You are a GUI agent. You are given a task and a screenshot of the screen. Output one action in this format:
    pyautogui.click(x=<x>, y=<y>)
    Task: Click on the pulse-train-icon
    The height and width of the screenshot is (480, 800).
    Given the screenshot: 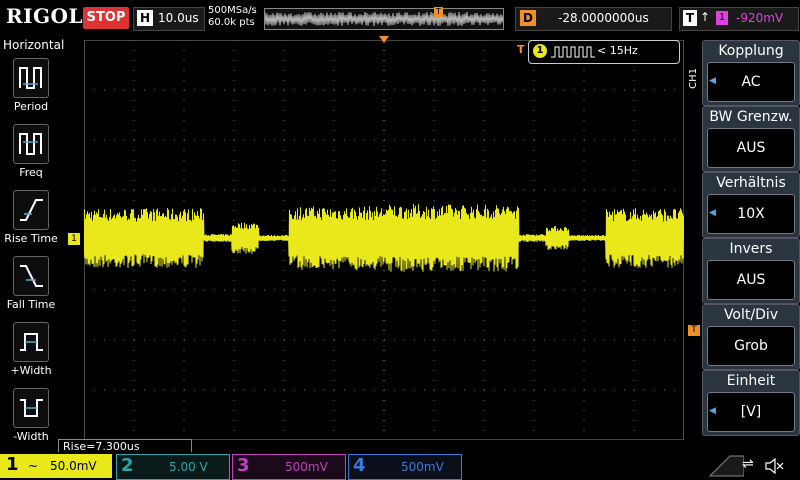 What is the action you would take?
    pyautogui.click(x=573, y=52)
    